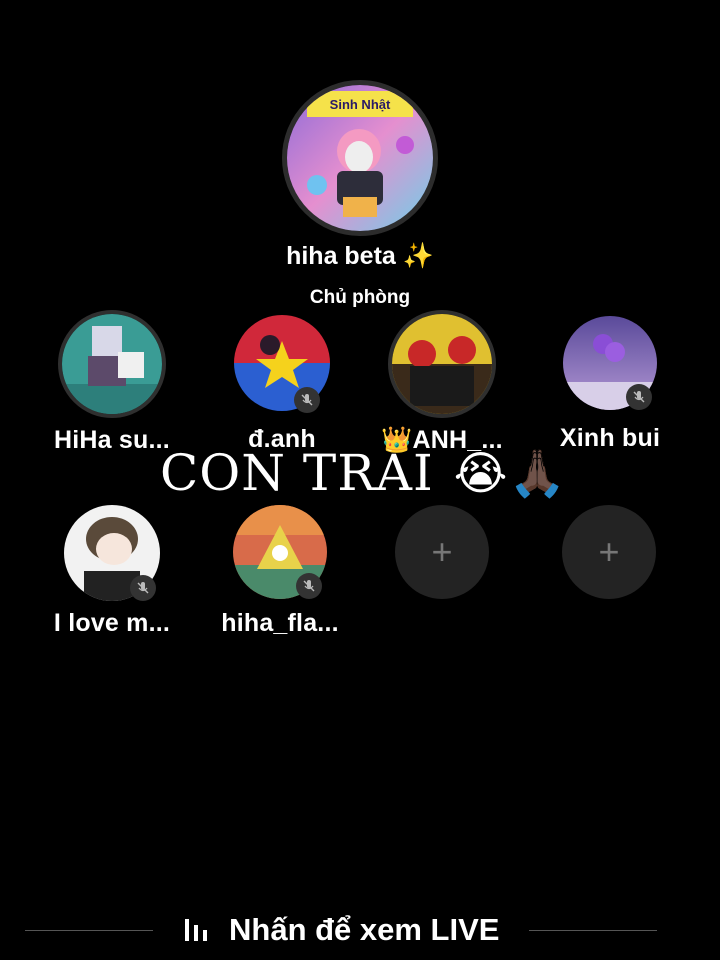 Image resolution: width=720 pixels, height=960 pixels. I want to click on host-avatar: Sinh Nhật, so click(360, 158).